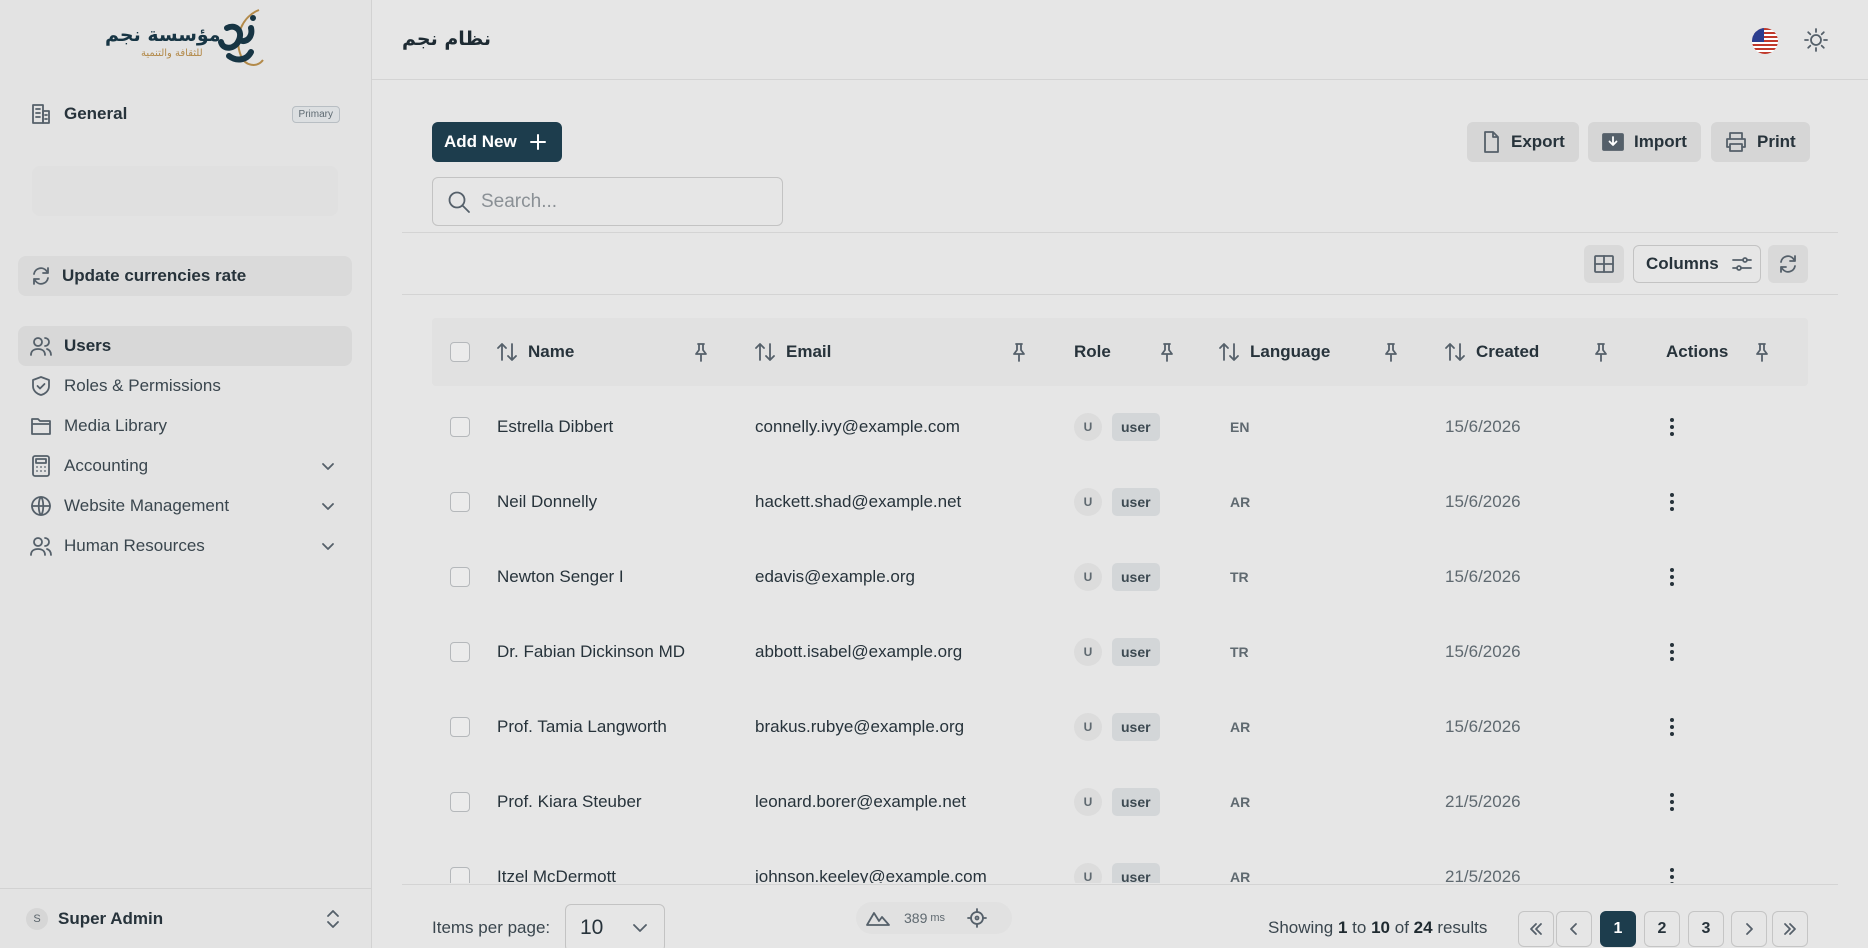 The width and height of the screenshot is (1868, 948). I want to click on sidebar-item-label: Accounting, so click(106, 465).